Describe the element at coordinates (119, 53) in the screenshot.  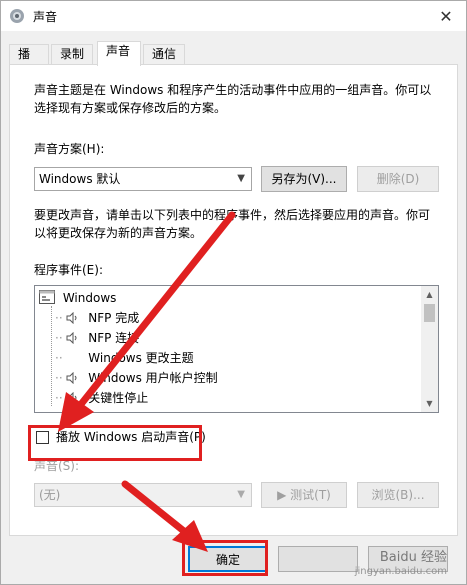
I see `tab-sounds: 声音` at that location.